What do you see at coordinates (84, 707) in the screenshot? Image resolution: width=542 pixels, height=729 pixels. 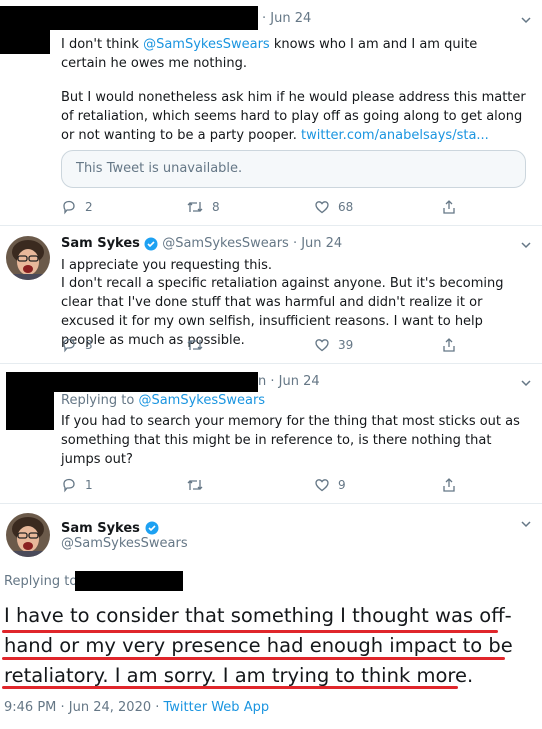 I see `timestamp: 9:46 PM · Jun 24, 2020 ·` at bounding box center [84, 707].